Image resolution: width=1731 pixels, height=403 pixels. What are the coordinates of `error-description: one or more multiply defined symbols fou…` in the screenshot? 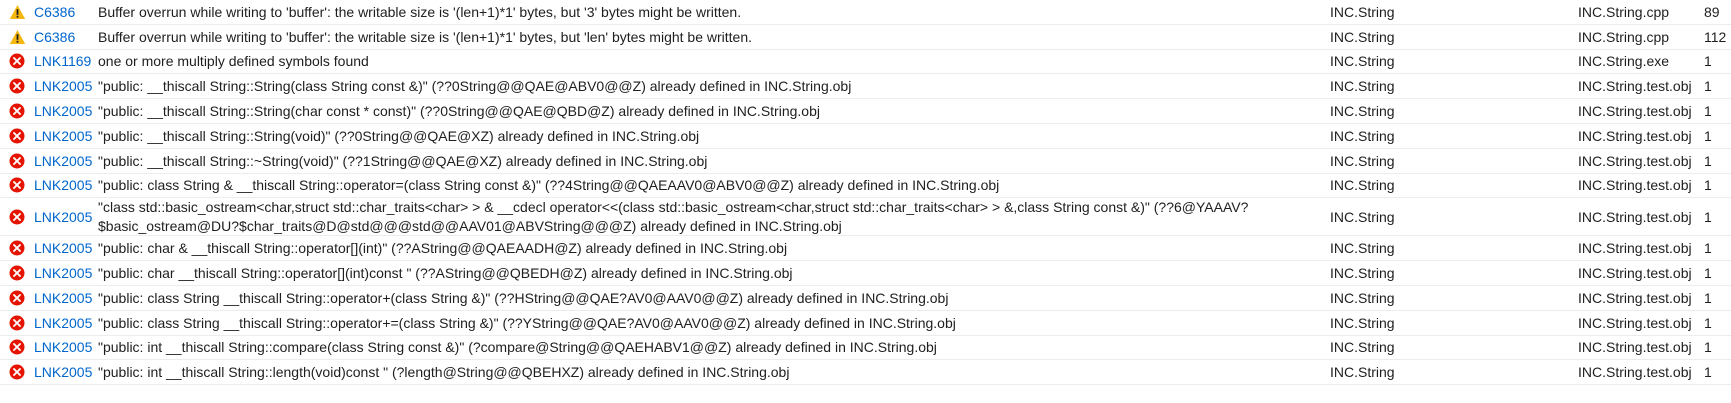 It's located at (233, 61).